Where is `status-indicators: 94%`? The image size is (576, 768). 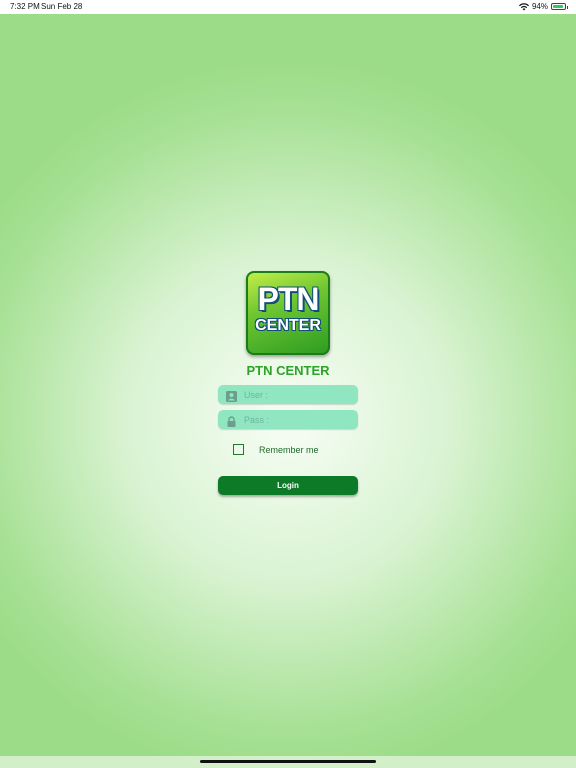
status-indicators: 94% is located at coordinates (543, 6).